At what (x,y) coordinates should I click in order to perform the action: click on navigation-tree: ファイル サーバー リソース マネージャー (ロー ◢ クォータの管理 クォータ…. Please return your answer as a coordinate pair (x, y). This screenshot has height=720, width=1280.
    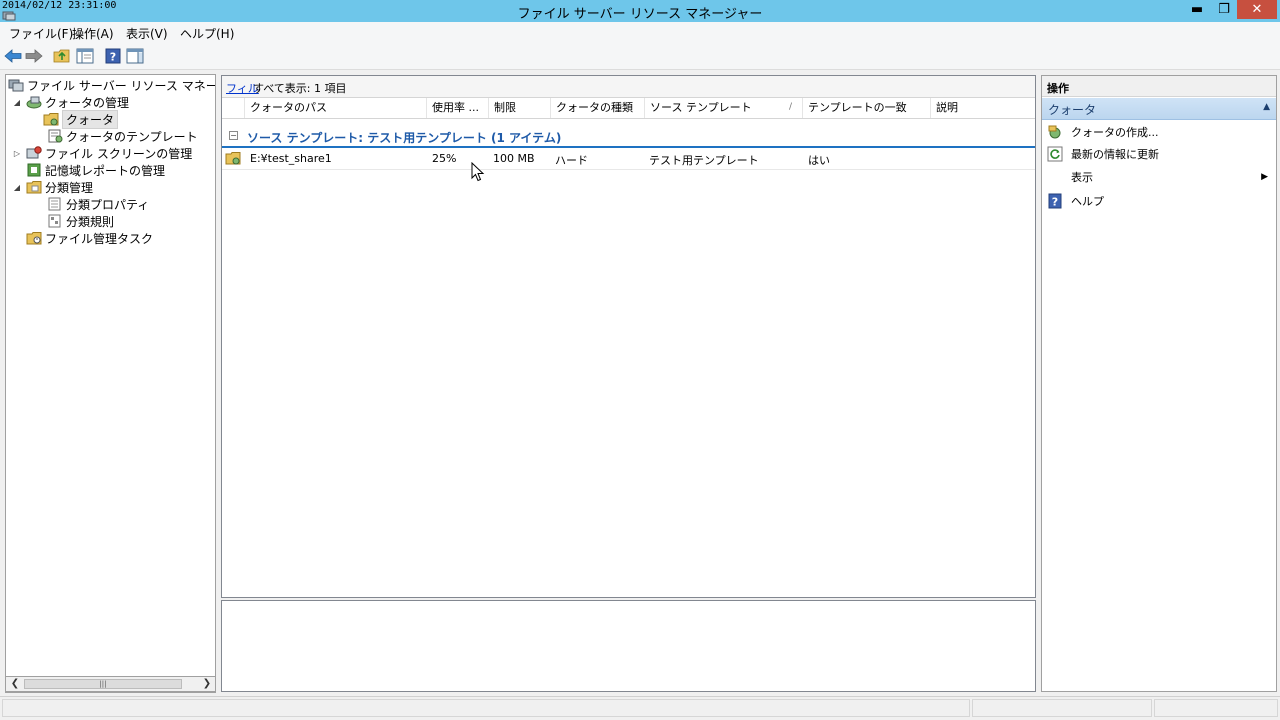
    Looking at the image, I should click on (110, 383).